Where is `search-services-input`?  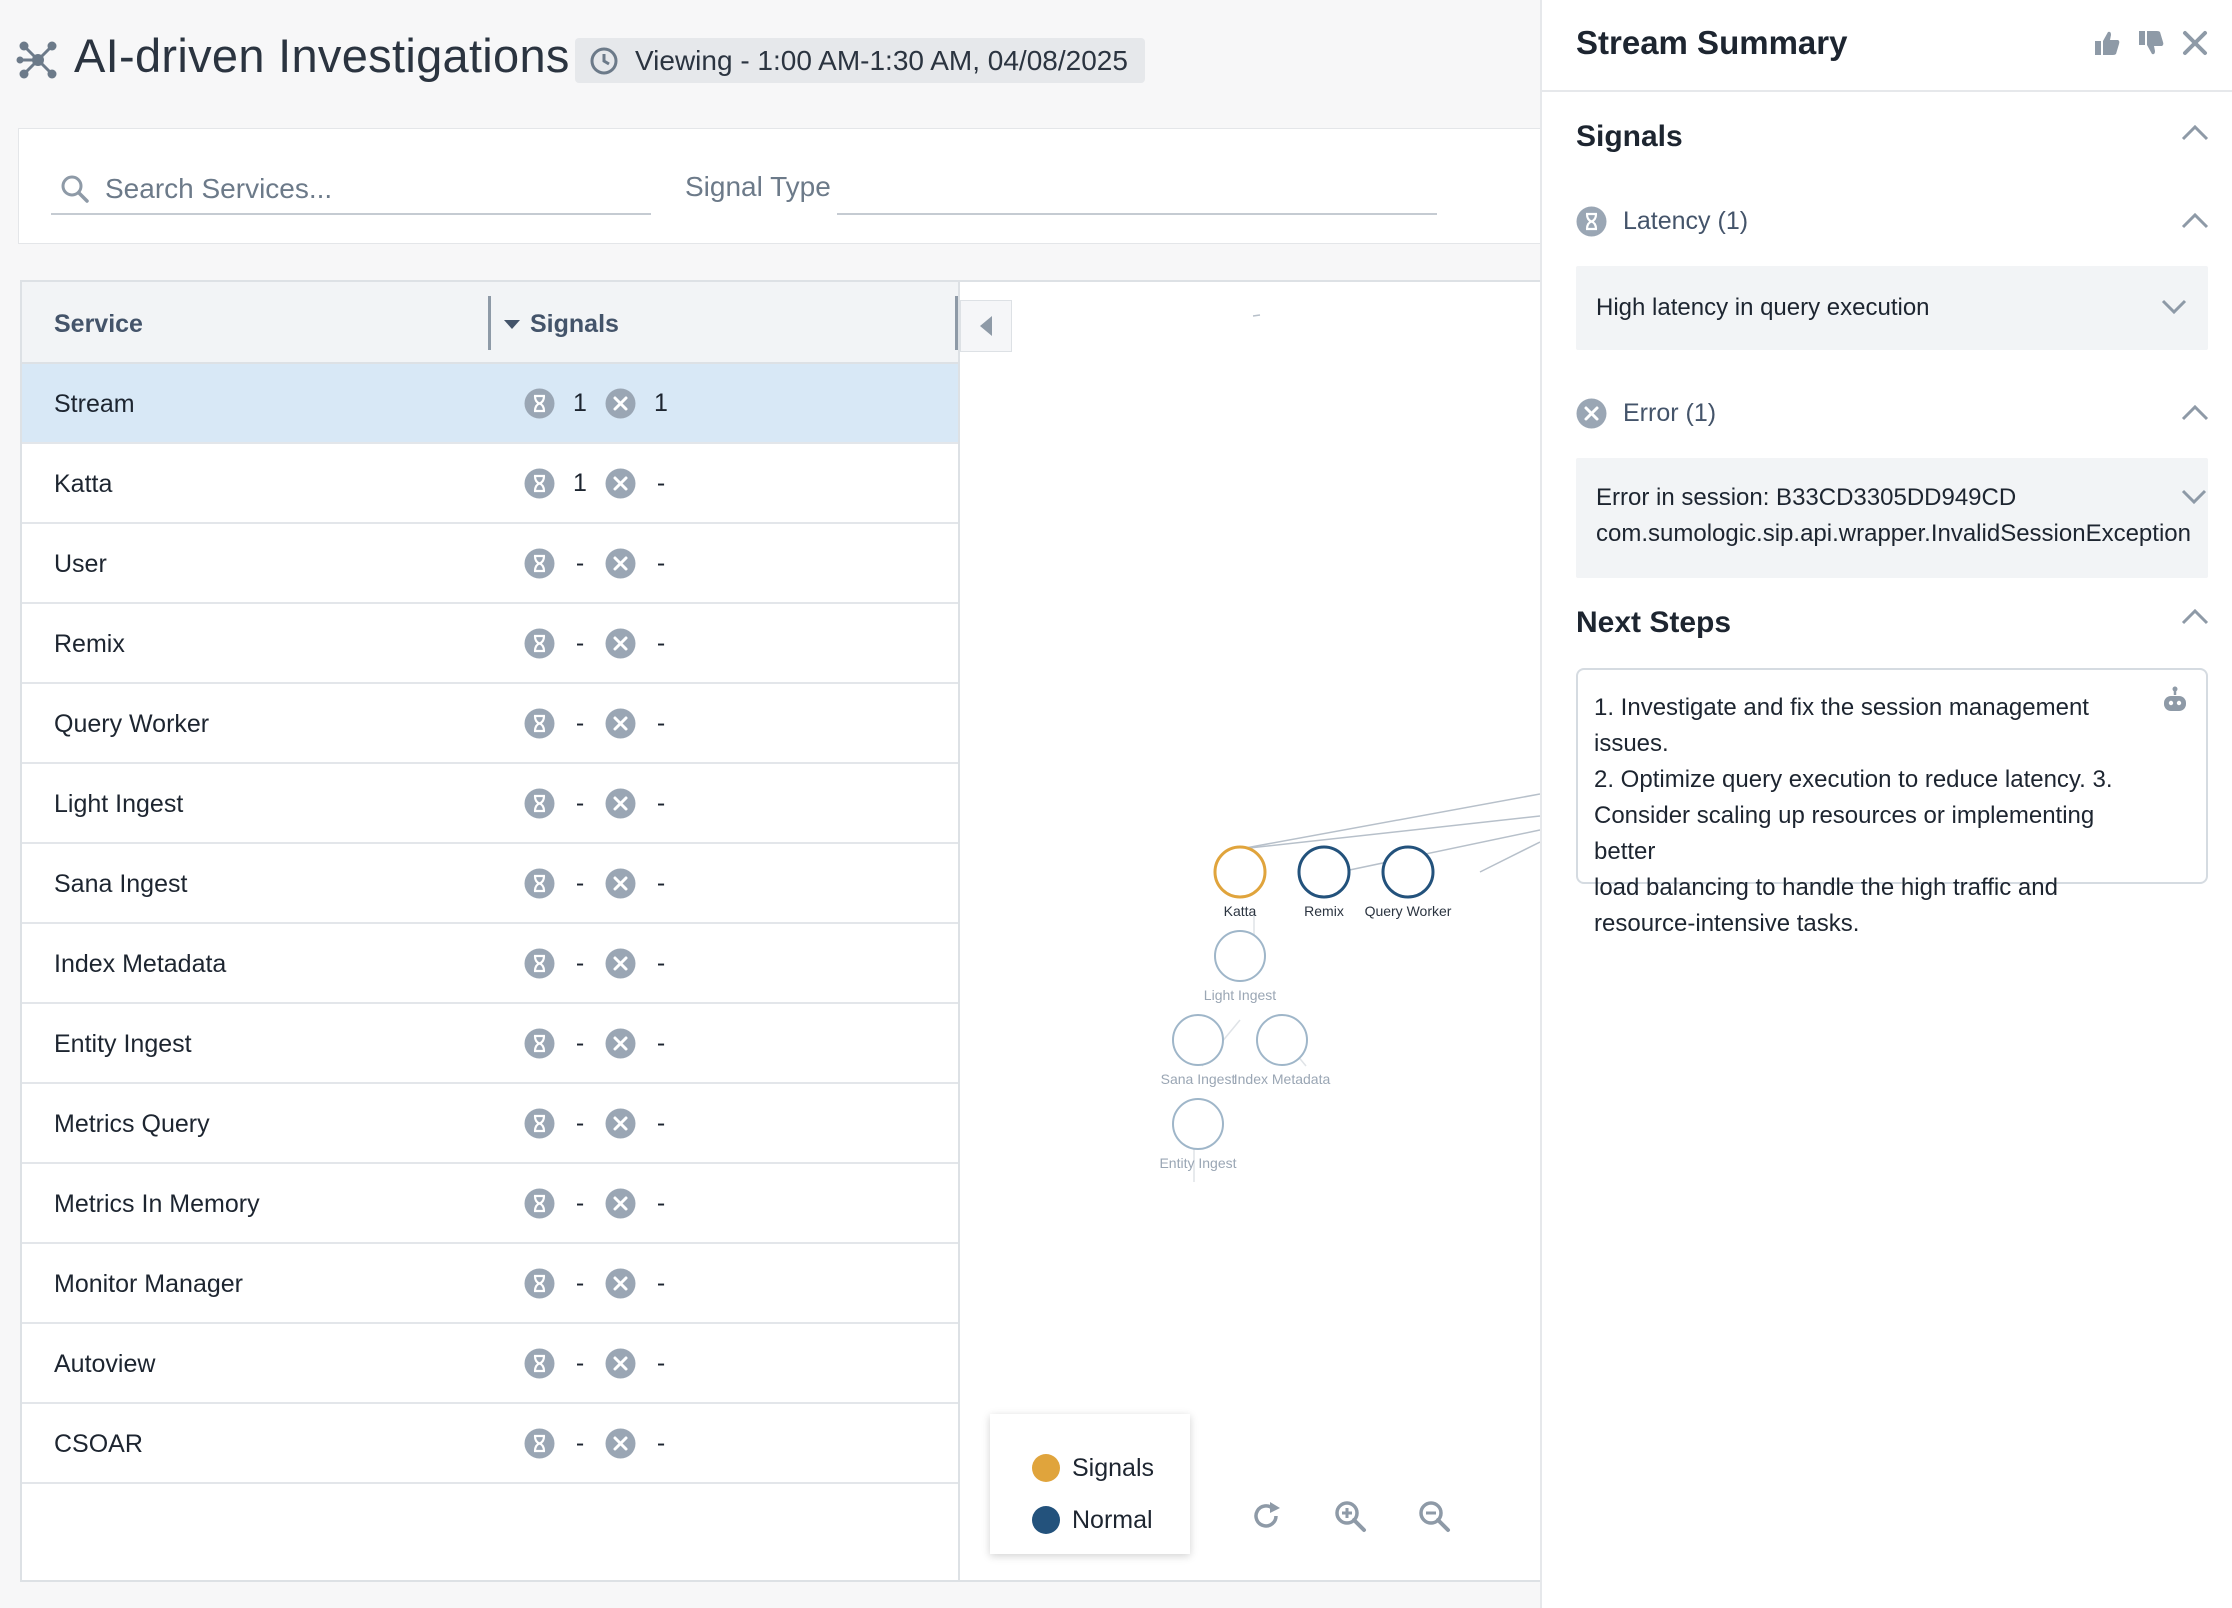
search-services-input is located at coordinates (365, 189).